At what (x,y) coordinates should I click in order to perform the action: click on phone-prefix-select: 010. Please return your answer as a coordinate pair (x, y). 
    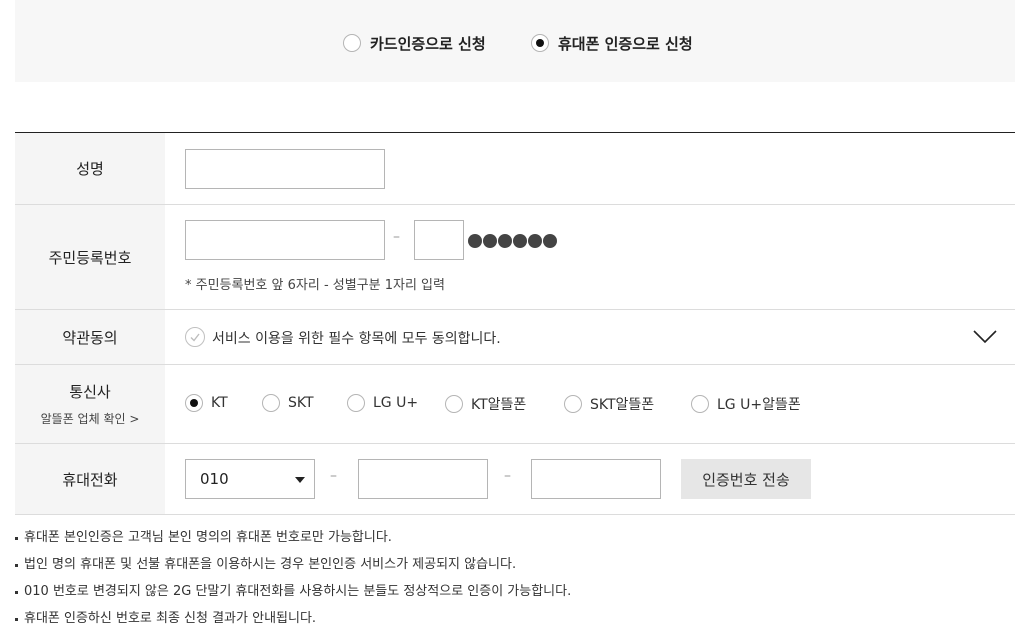
    Looking at the image, I should click on (250, 479).